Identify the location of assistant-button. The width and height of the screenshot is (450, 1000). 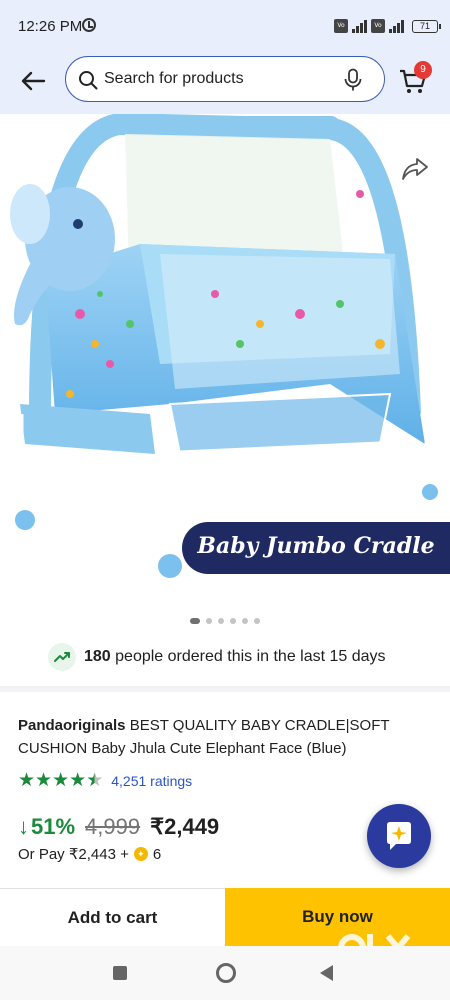
(399, 836).